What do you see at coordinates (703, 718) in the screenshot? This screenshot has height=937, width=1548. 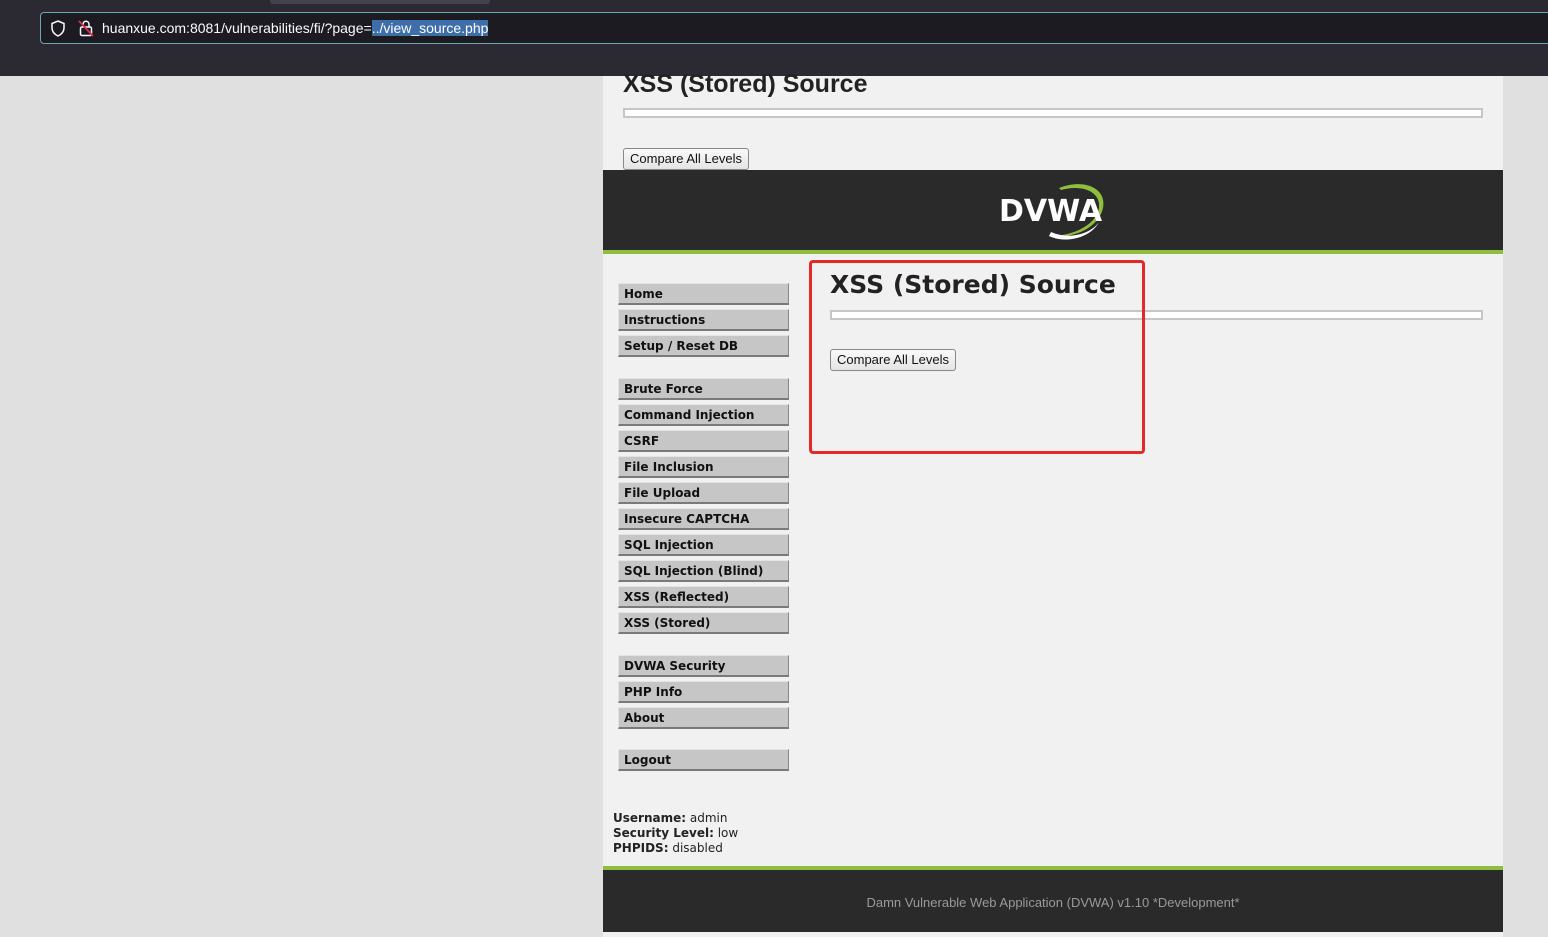 I see `menu-item-about: About` at bounding box center [703, 718].